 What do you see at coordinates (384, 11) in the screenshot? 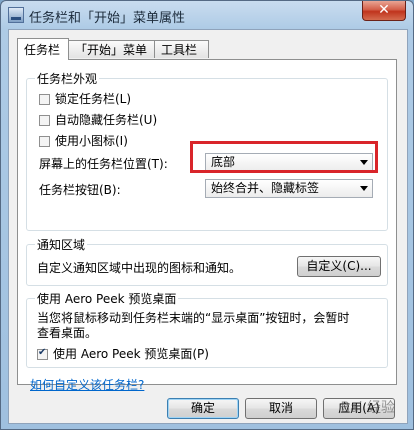
I see `close-button: ✕` at bounding box center [384, 11].